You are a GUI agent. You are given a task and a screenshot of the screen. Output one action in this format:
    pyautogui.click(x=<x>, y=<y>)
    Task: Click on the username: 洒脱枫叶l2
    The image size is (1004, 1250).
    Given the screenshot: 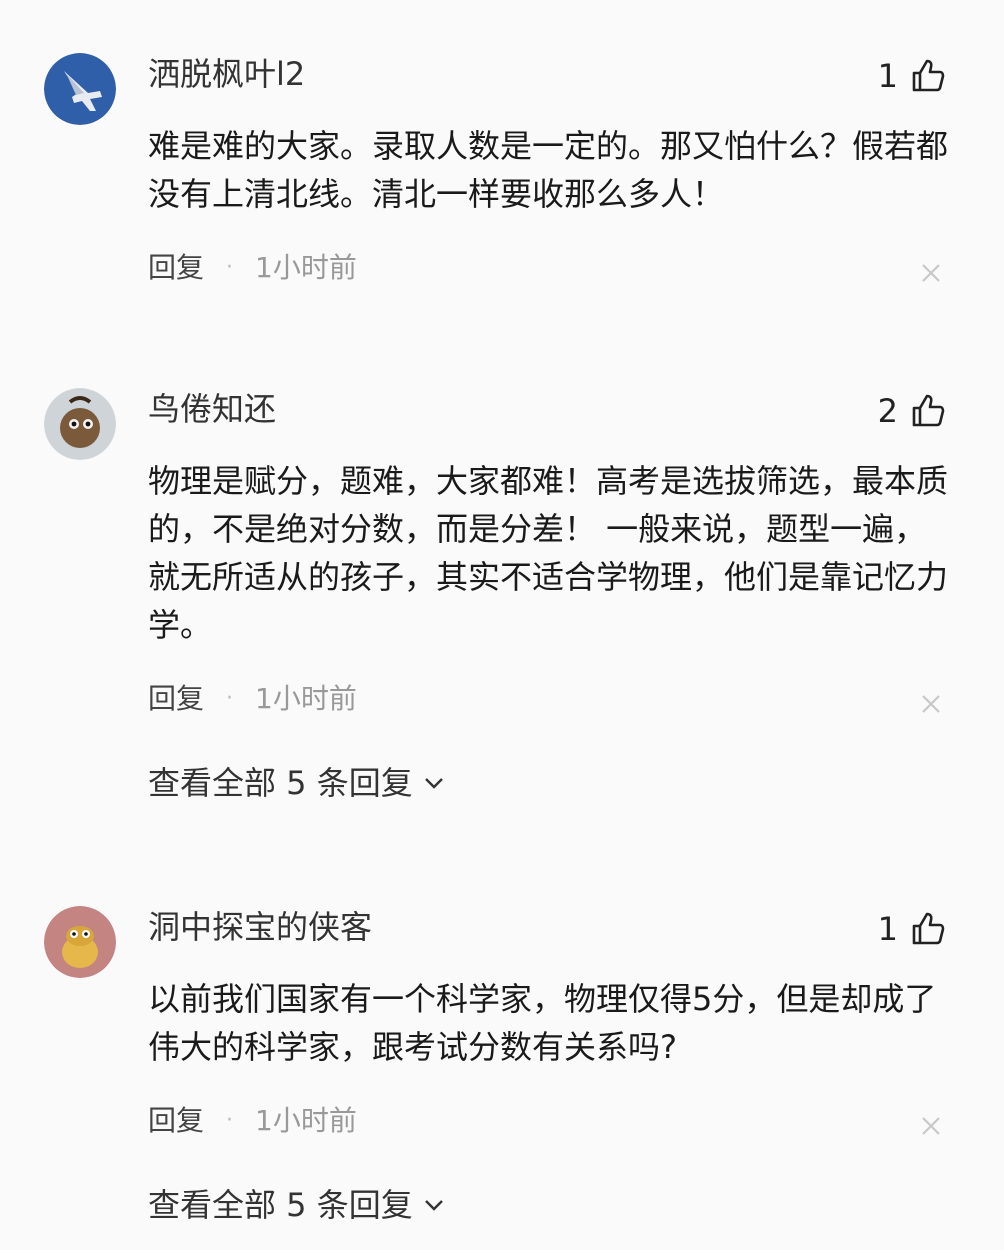 What is the action you would take?
    pyautogui.click(x=226, y=74)
    